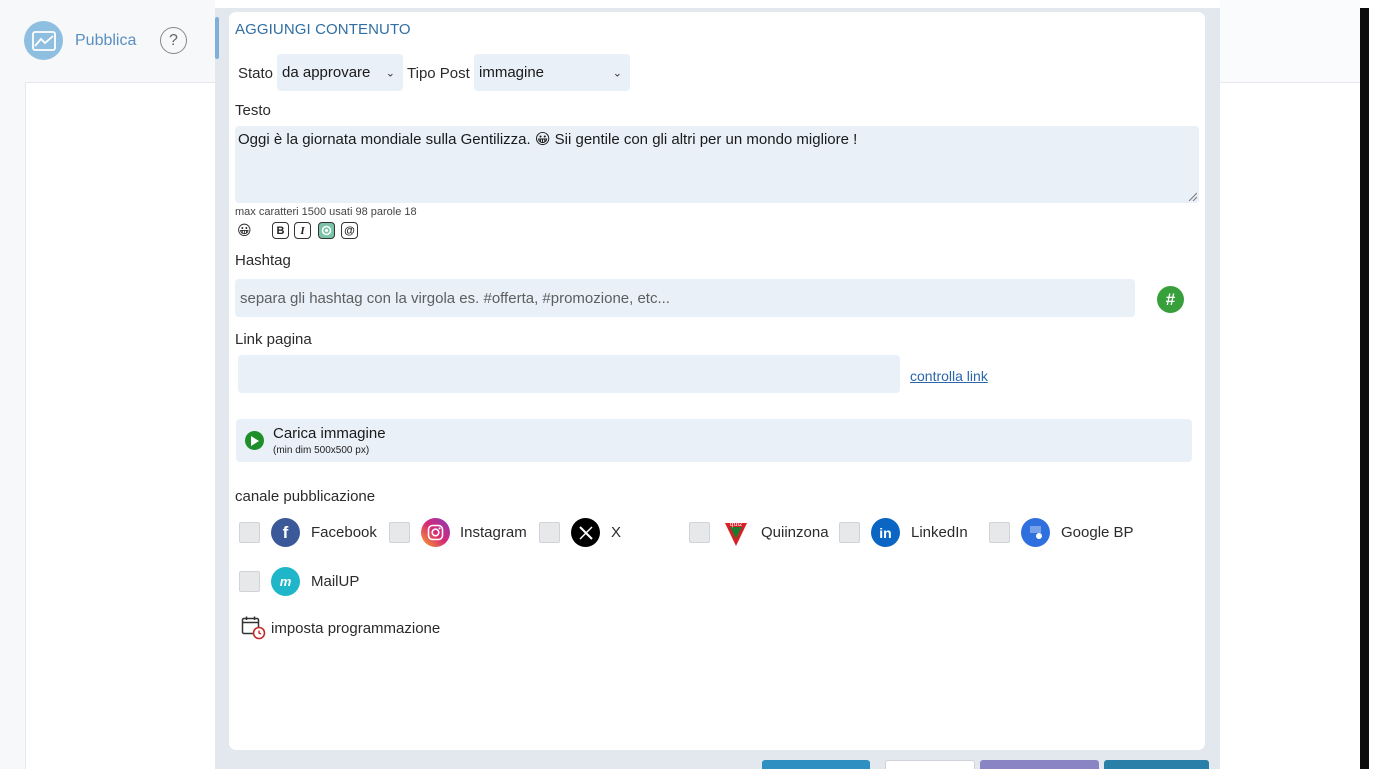 The height and width of the screenshot is (769, 1375). What do you see at coordinates (1192, 196) in the screenshot?
I see `resize-handle-icon` at bounding box center [1192, 196].